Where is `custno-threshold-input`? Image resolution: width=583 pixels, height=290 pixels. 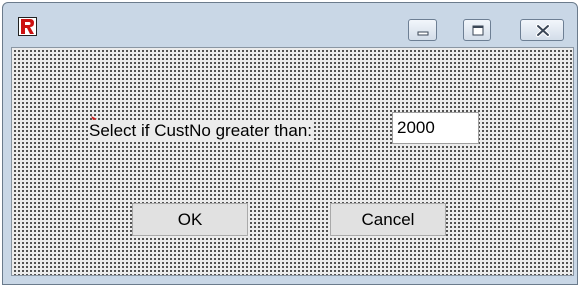 custno-threshold-input is located at coordinates (435, 128).